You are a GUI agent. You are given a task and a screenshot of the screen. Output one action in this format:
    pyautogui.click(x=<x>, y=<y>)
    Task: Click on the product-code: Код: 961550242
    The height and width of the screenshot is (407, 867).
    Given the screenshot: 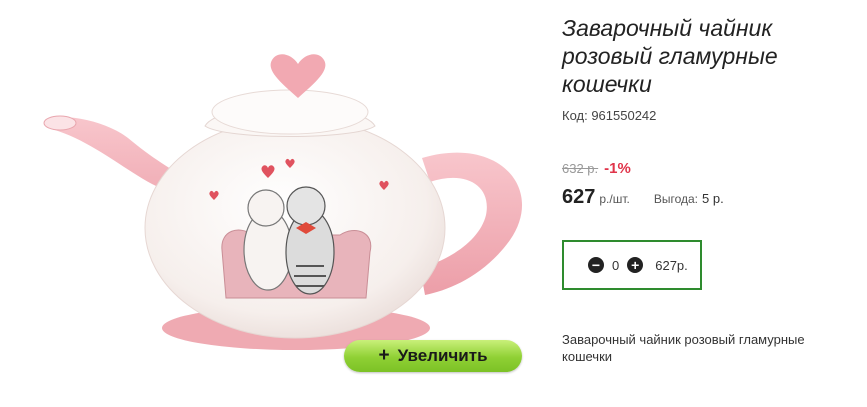 What is the action you would take?
    pyautogui.click(x=609, y=115)
    